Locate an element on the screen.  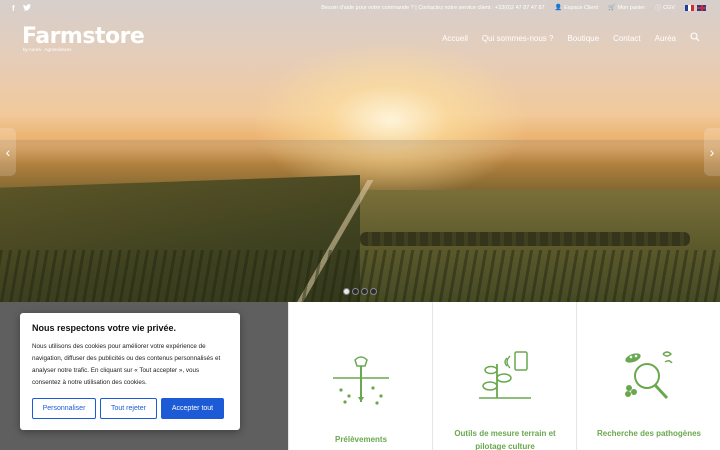
slider-dots is located at coordinates (360, 291).